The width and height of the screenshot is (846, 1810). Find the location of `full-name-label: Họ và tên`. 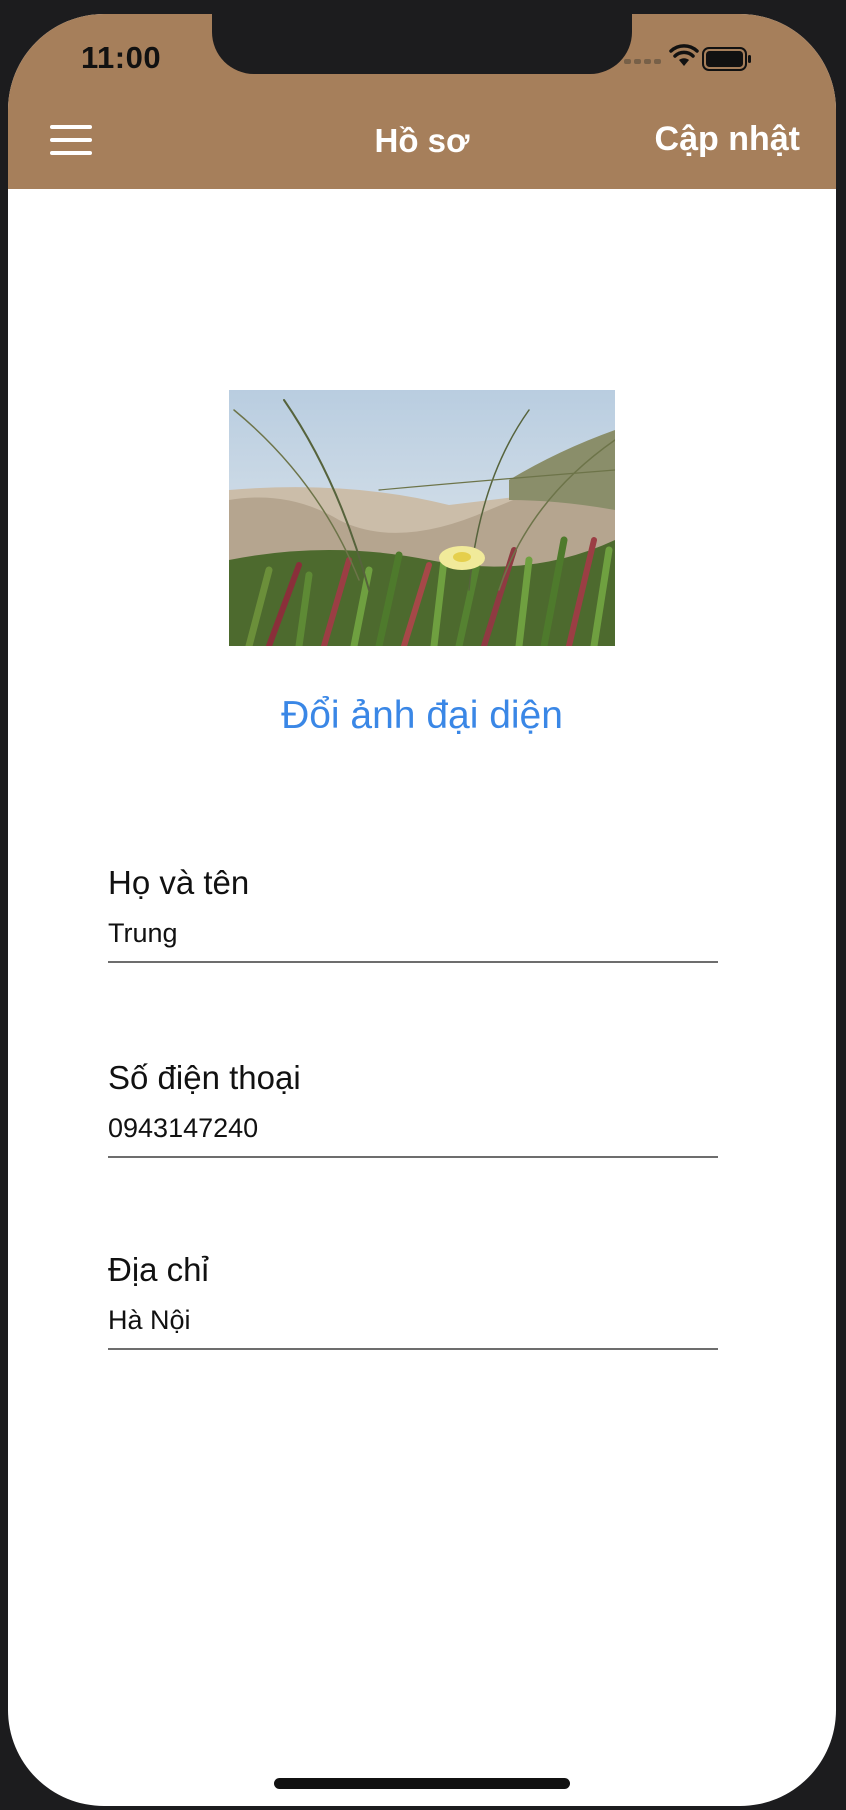

full-name-label: Họ và tên is located at coordinates (179, 882).